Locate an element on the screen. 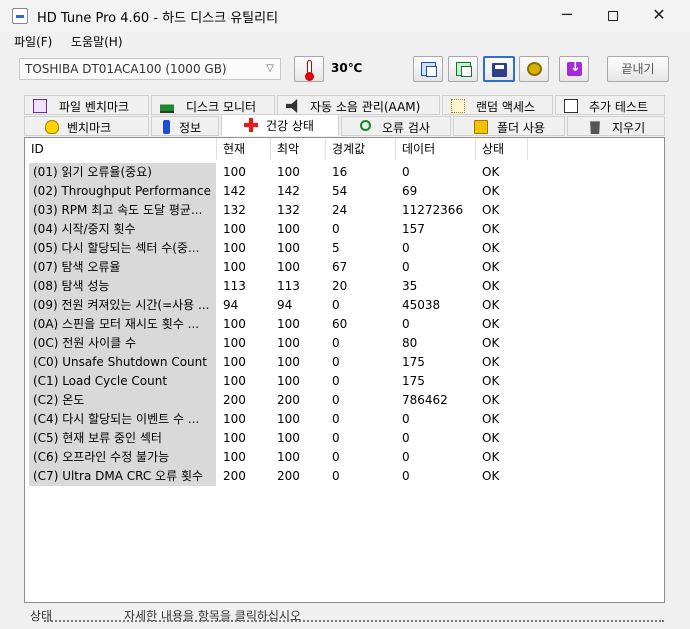 The image size is (690, 629). bulb-icon is located at coordinates (52, 127).